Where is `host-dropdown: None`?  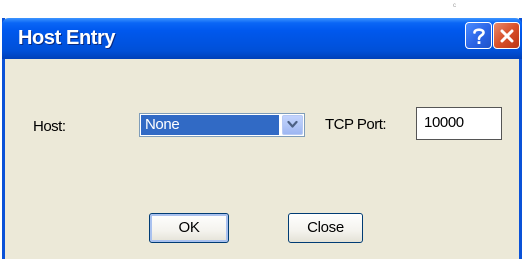 host-dropdown: None is located at coordinates (222, 125).